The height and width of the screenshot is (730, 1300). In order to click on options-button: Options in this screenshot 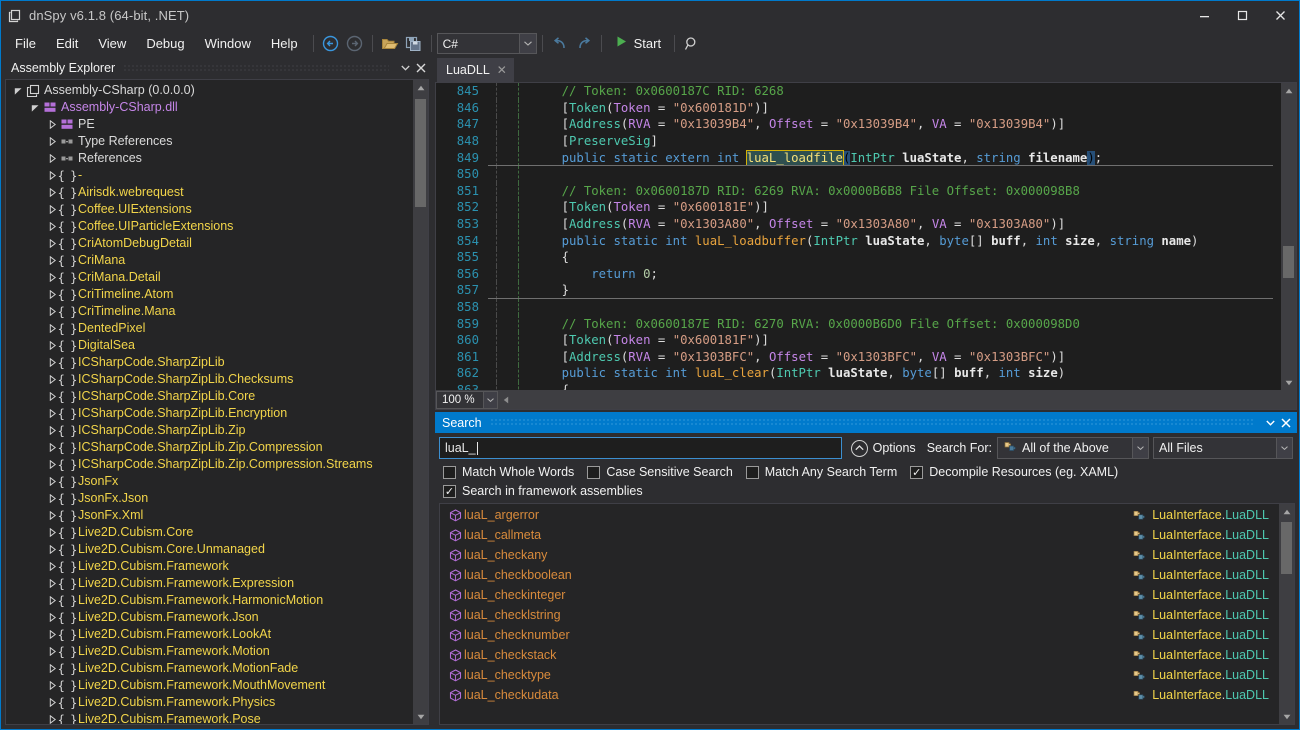, I will do `click(879, 448)`.